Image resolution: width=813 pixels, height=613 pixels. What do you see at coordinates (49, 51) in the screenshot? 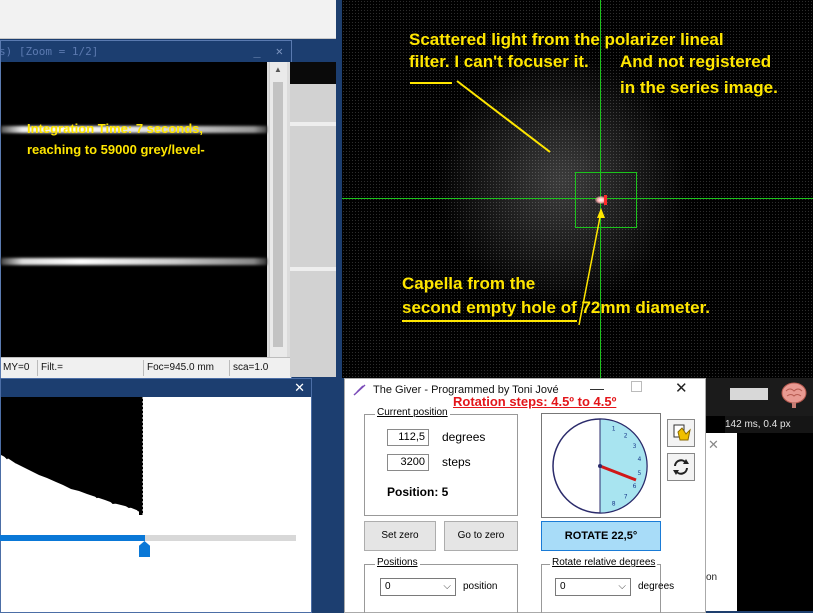
I see `image-window-title: s) [Zoom = 1/2]` at bounding box center [49, 51].